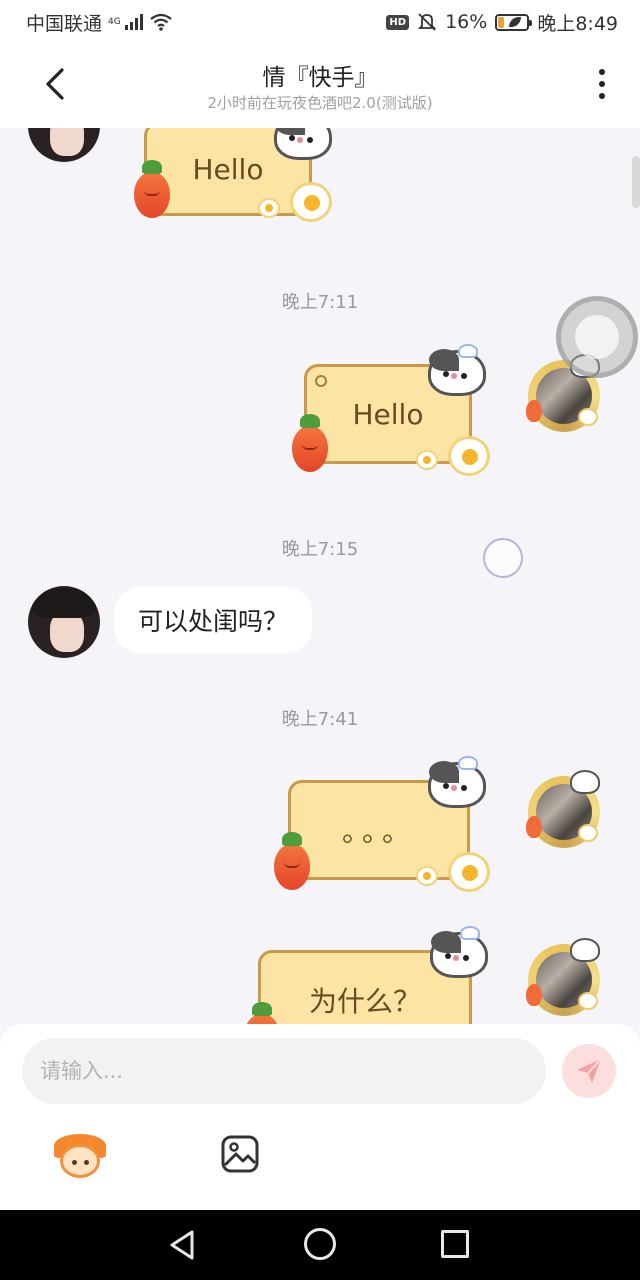 This screenshot has width=640, height=1280. What do you see at coordinates (597, 337) in the screenshot?
I see `floating-assistive-ball` at bounding box center [597, 337].